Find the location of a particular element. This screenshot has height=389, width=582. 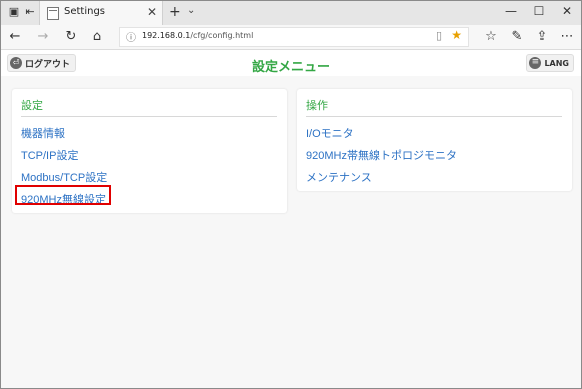

lang-button: ≡ LANG is located at coordinates (550, 63).